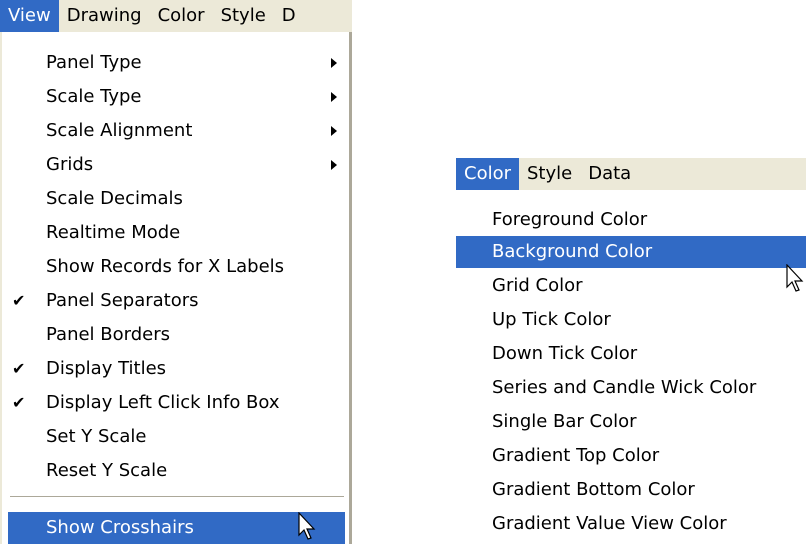 Image resolution: width=806 pixels, height=544 pixels. I want to click on menu-item-realtime-mode: Realtime Mode, so click(176, 233).